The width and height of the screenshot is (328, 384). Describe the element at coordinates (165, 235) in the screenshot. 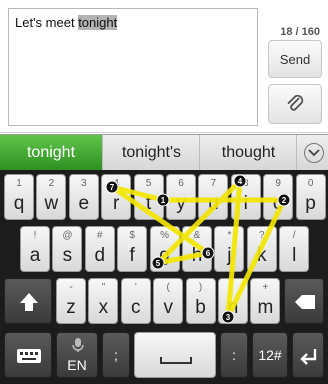

I see `key-alt-label: %` at that location.